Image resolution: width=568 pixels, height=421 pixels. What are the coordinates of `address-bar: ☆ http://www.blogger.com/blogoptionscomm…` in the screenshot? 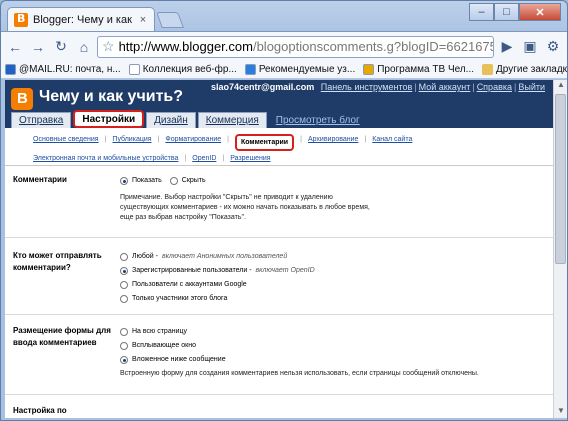 It's located at (295, 46).